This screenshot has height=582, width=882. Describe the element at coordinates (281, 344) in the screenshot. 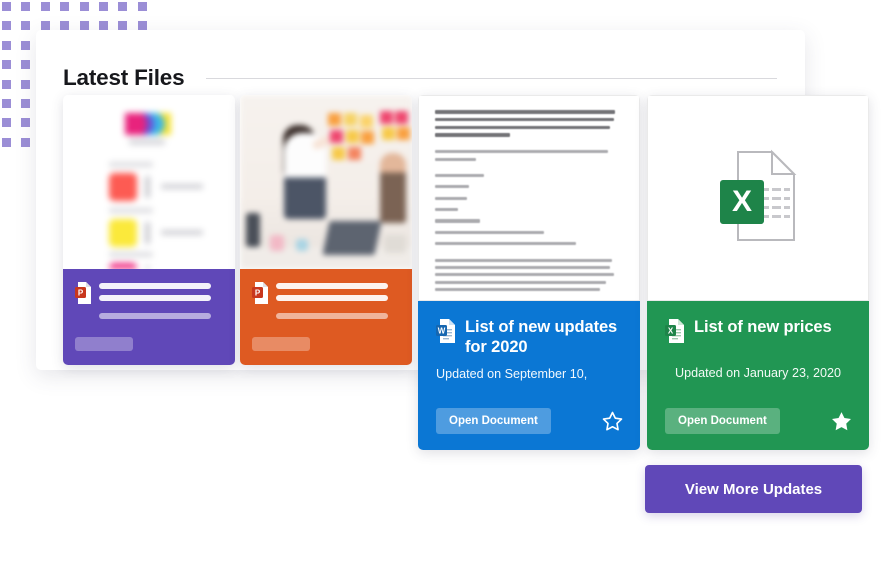

I see `card-2-button-placeholder` at that location.